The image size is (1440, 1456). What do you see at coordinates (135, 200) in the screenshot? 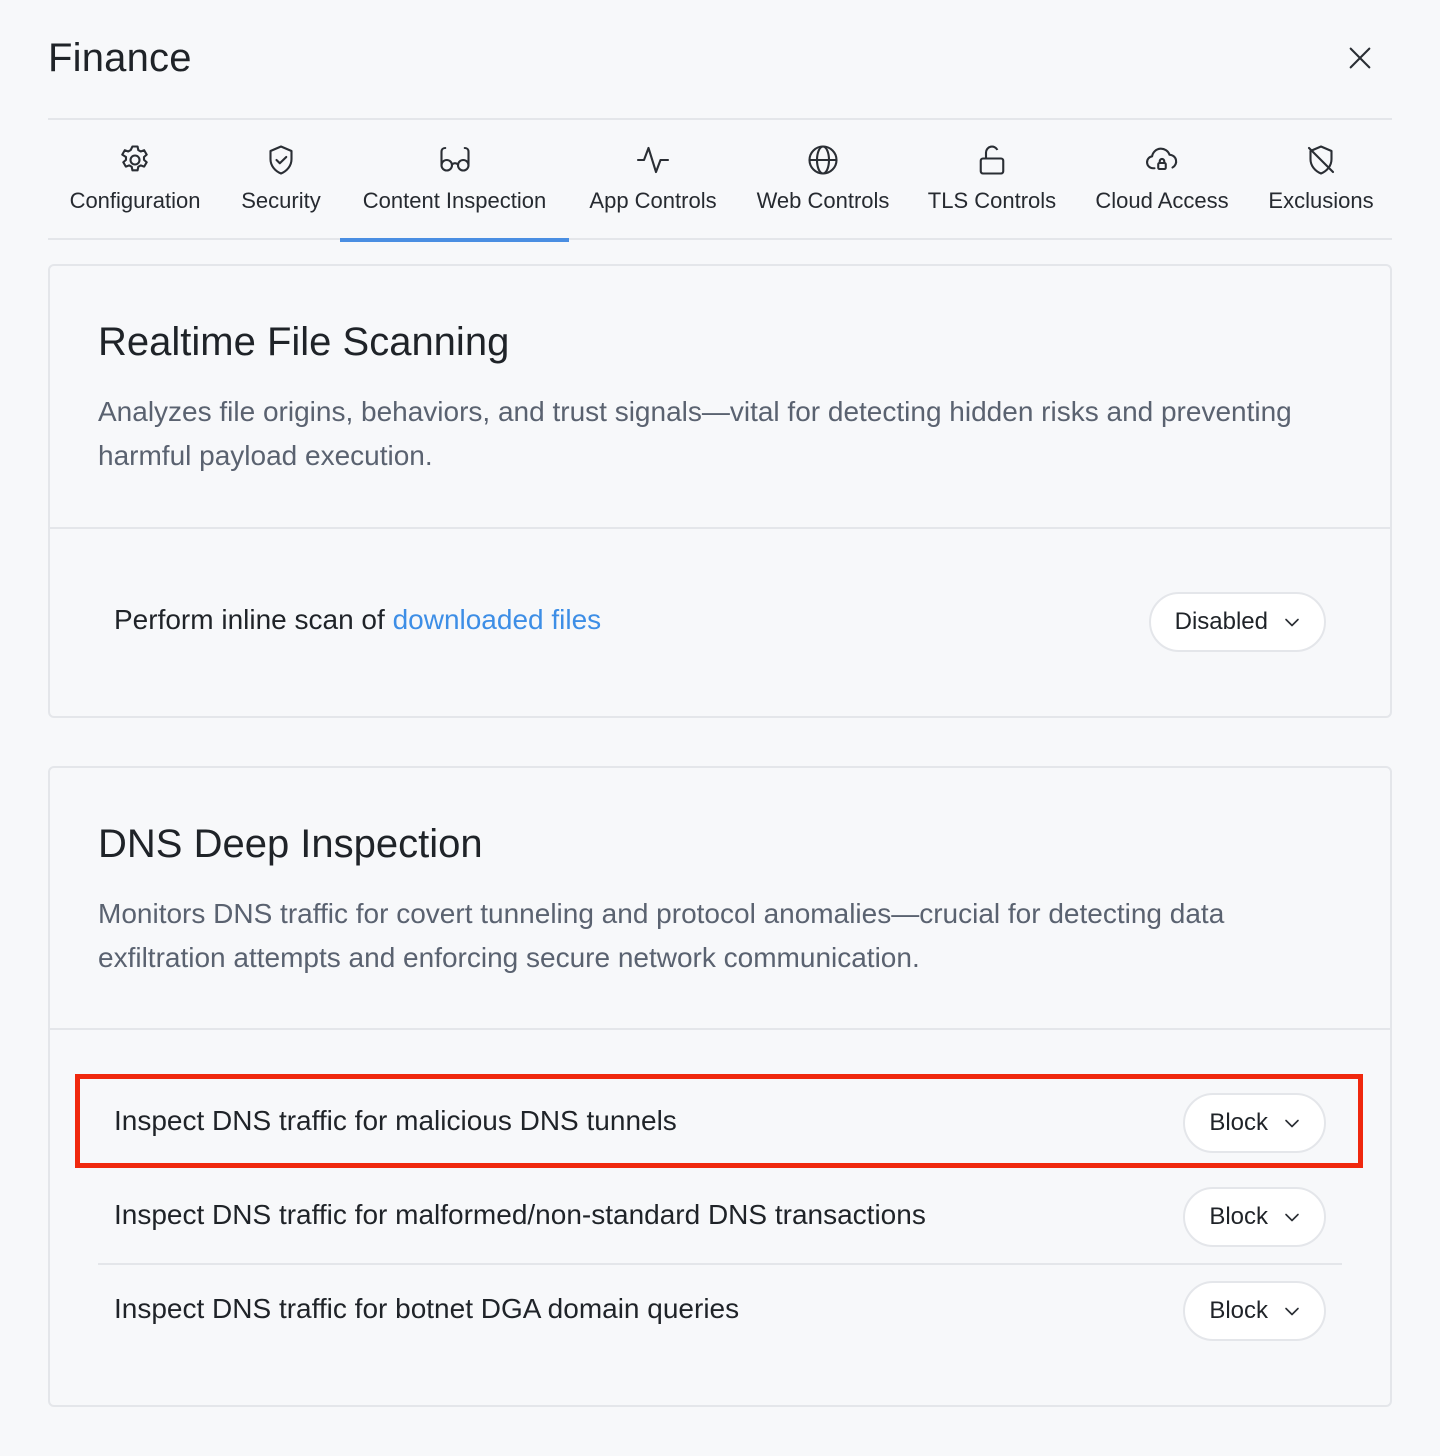
I see `tab-label: Configuration` at bounding box center [135, 200].